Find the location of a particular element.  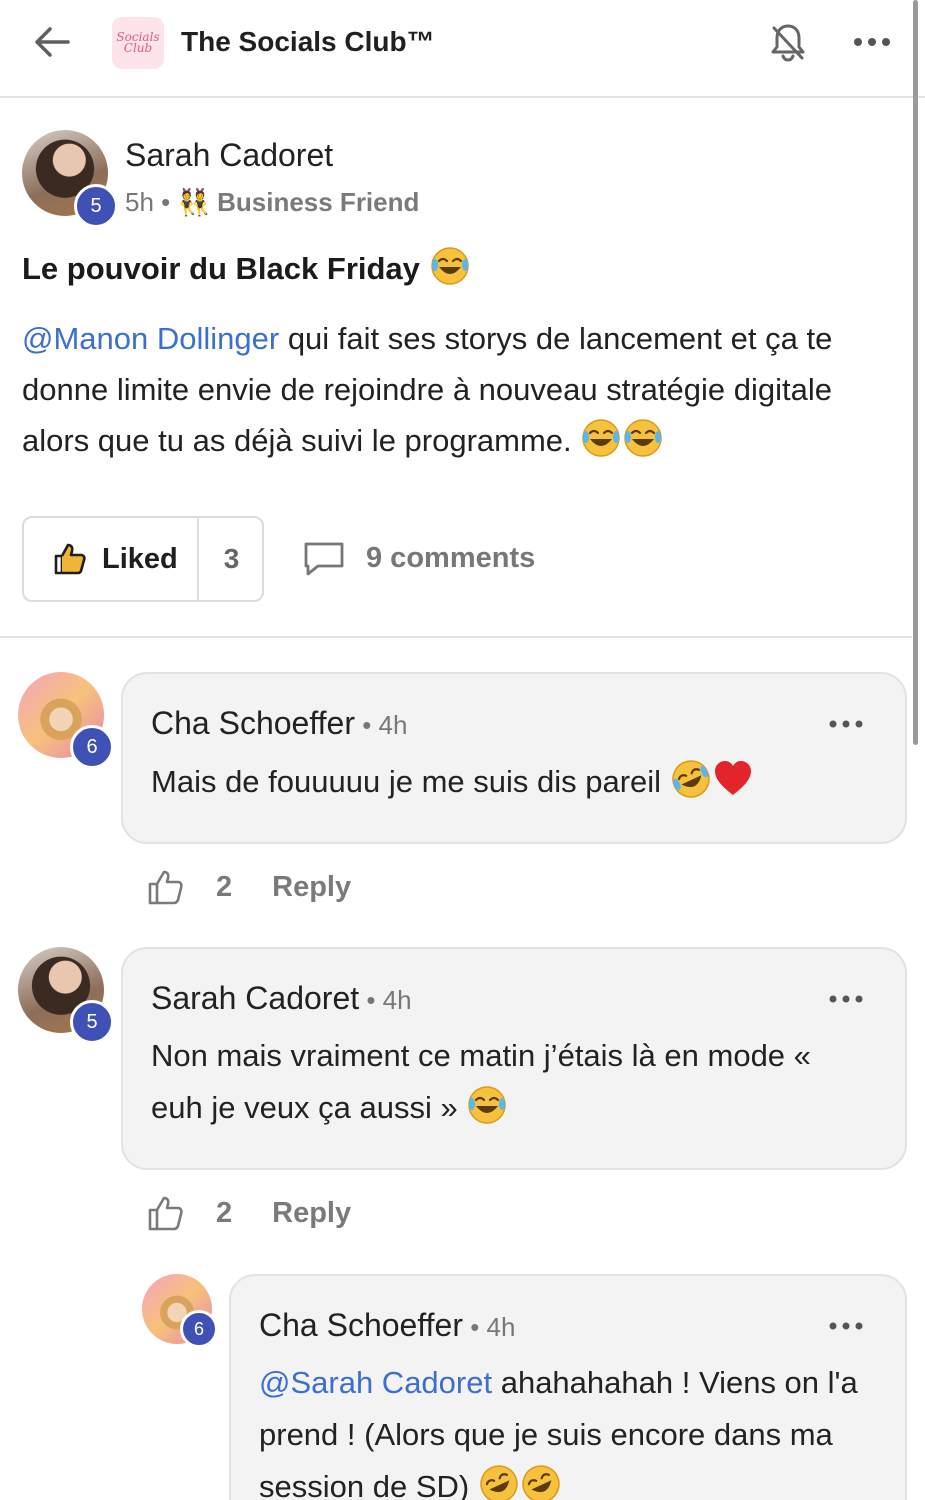

bell-off-icon is located at coordinates (788, 43).